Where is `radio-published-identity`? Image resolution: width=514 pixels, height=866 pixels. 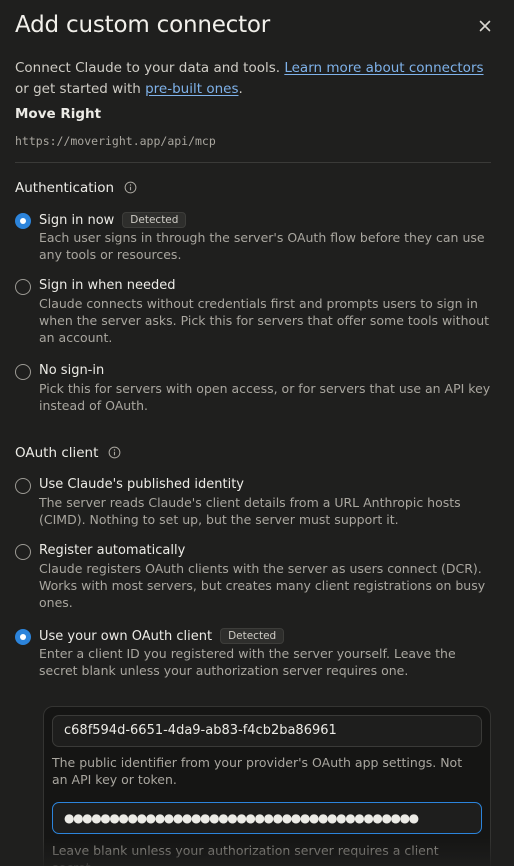 radio-published-identity is located at coordinates (23, 486).